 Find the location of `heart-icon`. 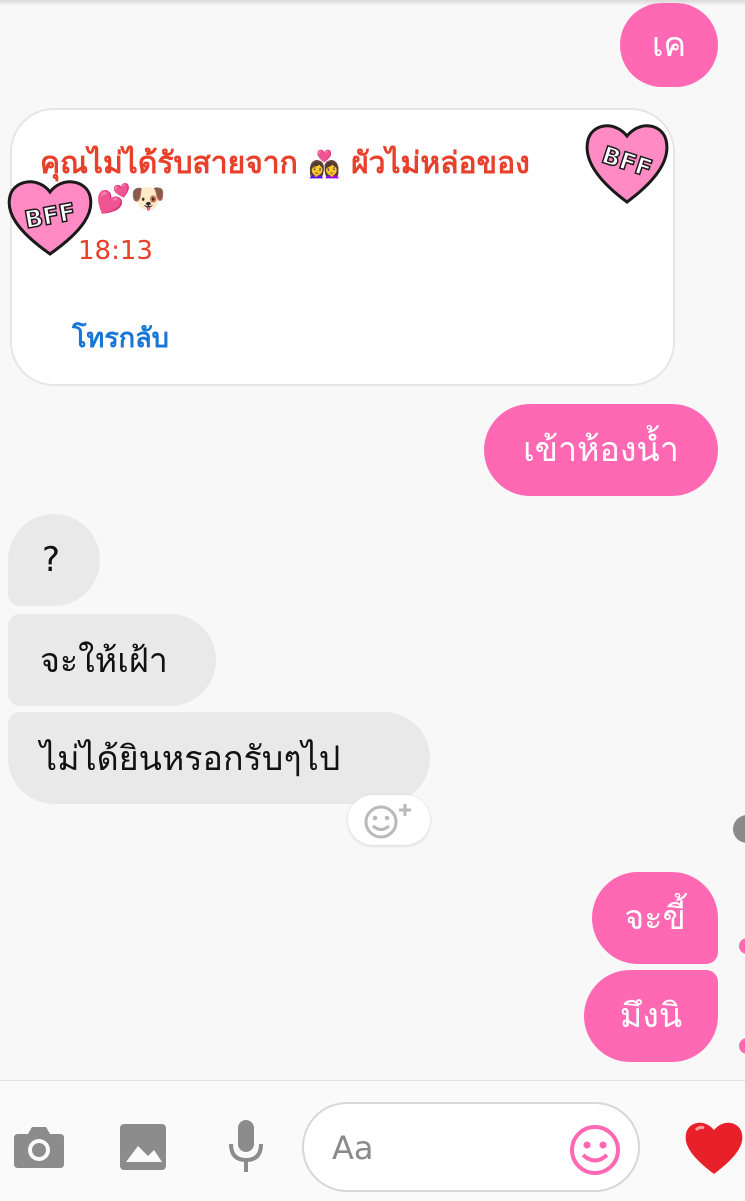

heart-icon is located at coordinates (713, 1146).